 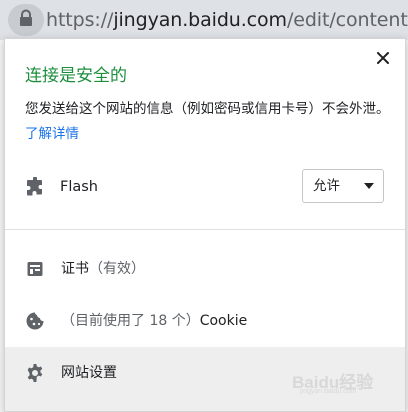 I want to click on close-button, so click(x=383, y=59).